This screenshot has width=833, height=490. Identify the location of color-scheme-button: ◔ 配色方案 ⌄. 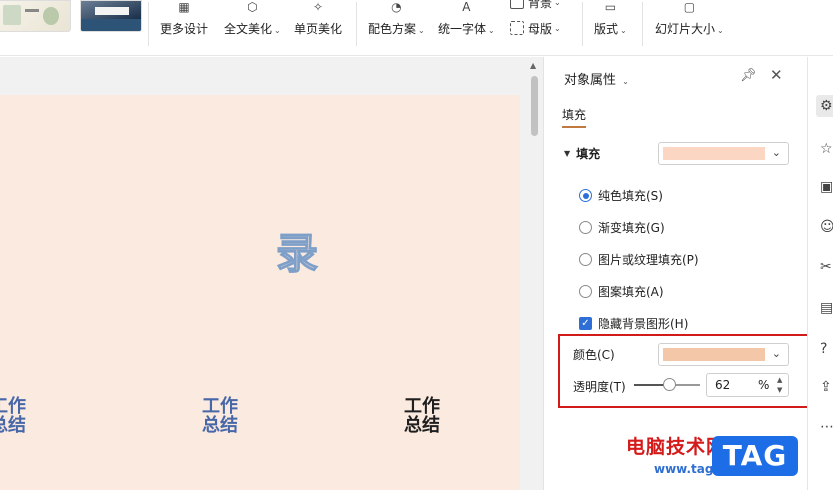
(396, 28).